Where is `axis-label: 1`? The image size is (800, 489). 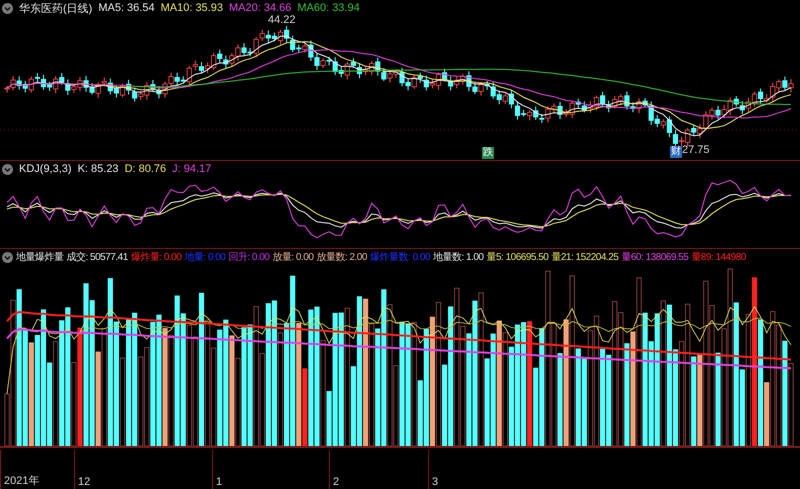 axis-label: 1 is located at coordinates (217, 469).